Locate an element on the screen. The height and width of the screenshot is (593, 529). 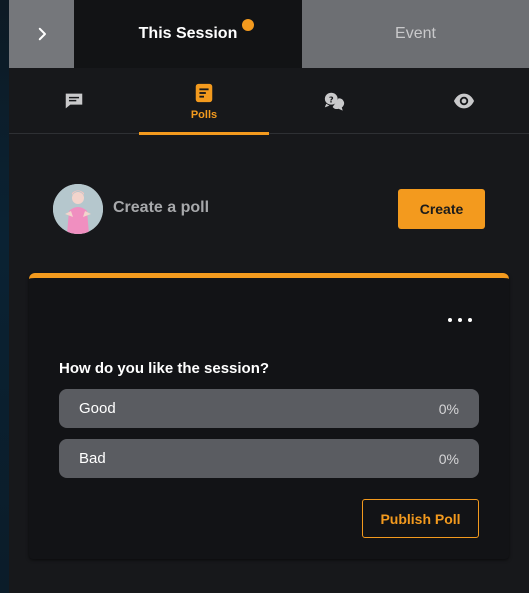
tab-viewers is located at coordinates (464, 101).